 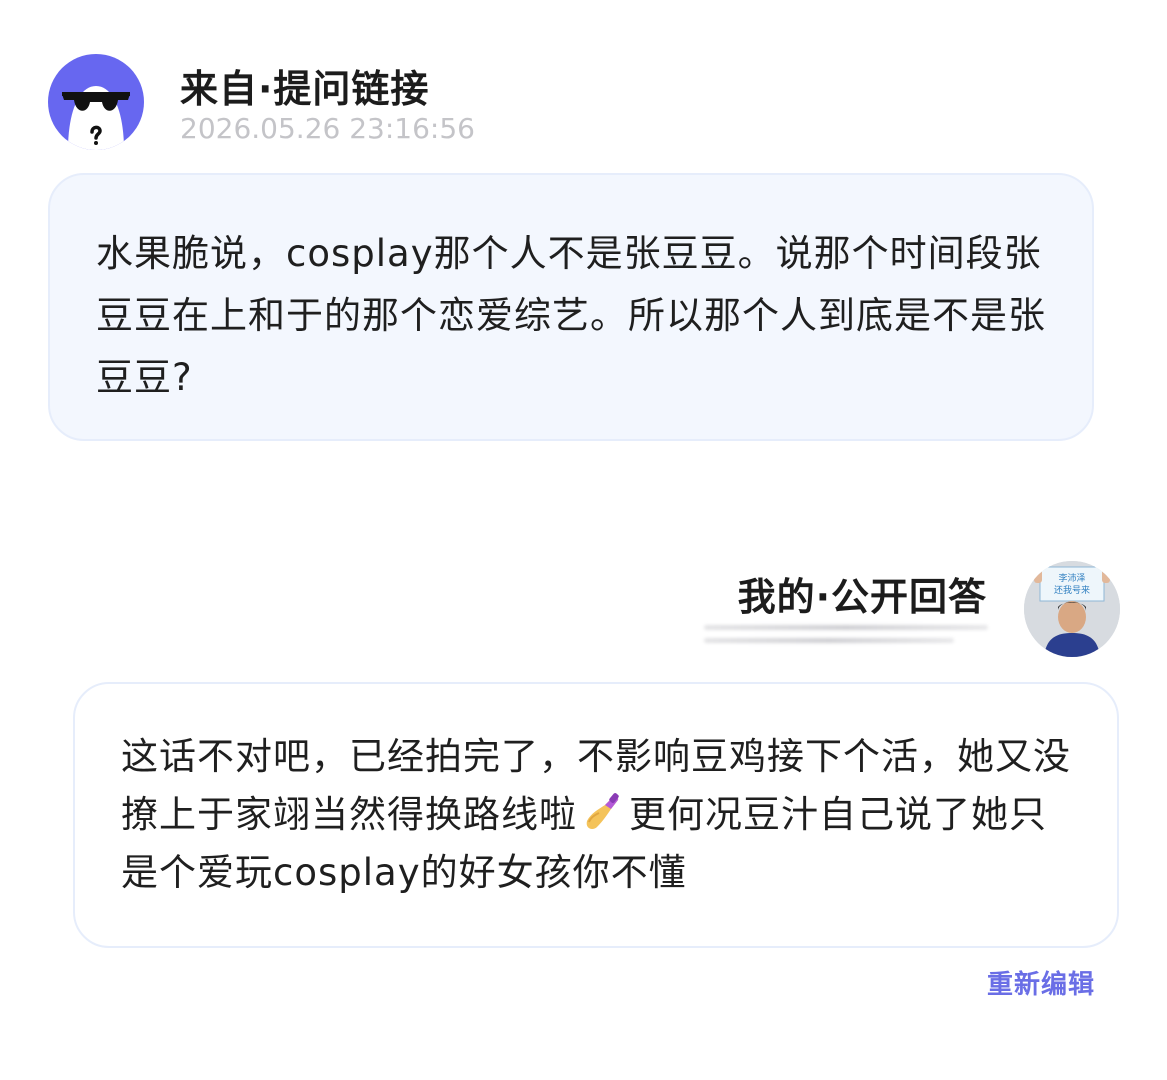 What do you see at coordinates (603, 813) in the screenshot?
I see `nail-polish-icon` at bounding box center [603, 813].